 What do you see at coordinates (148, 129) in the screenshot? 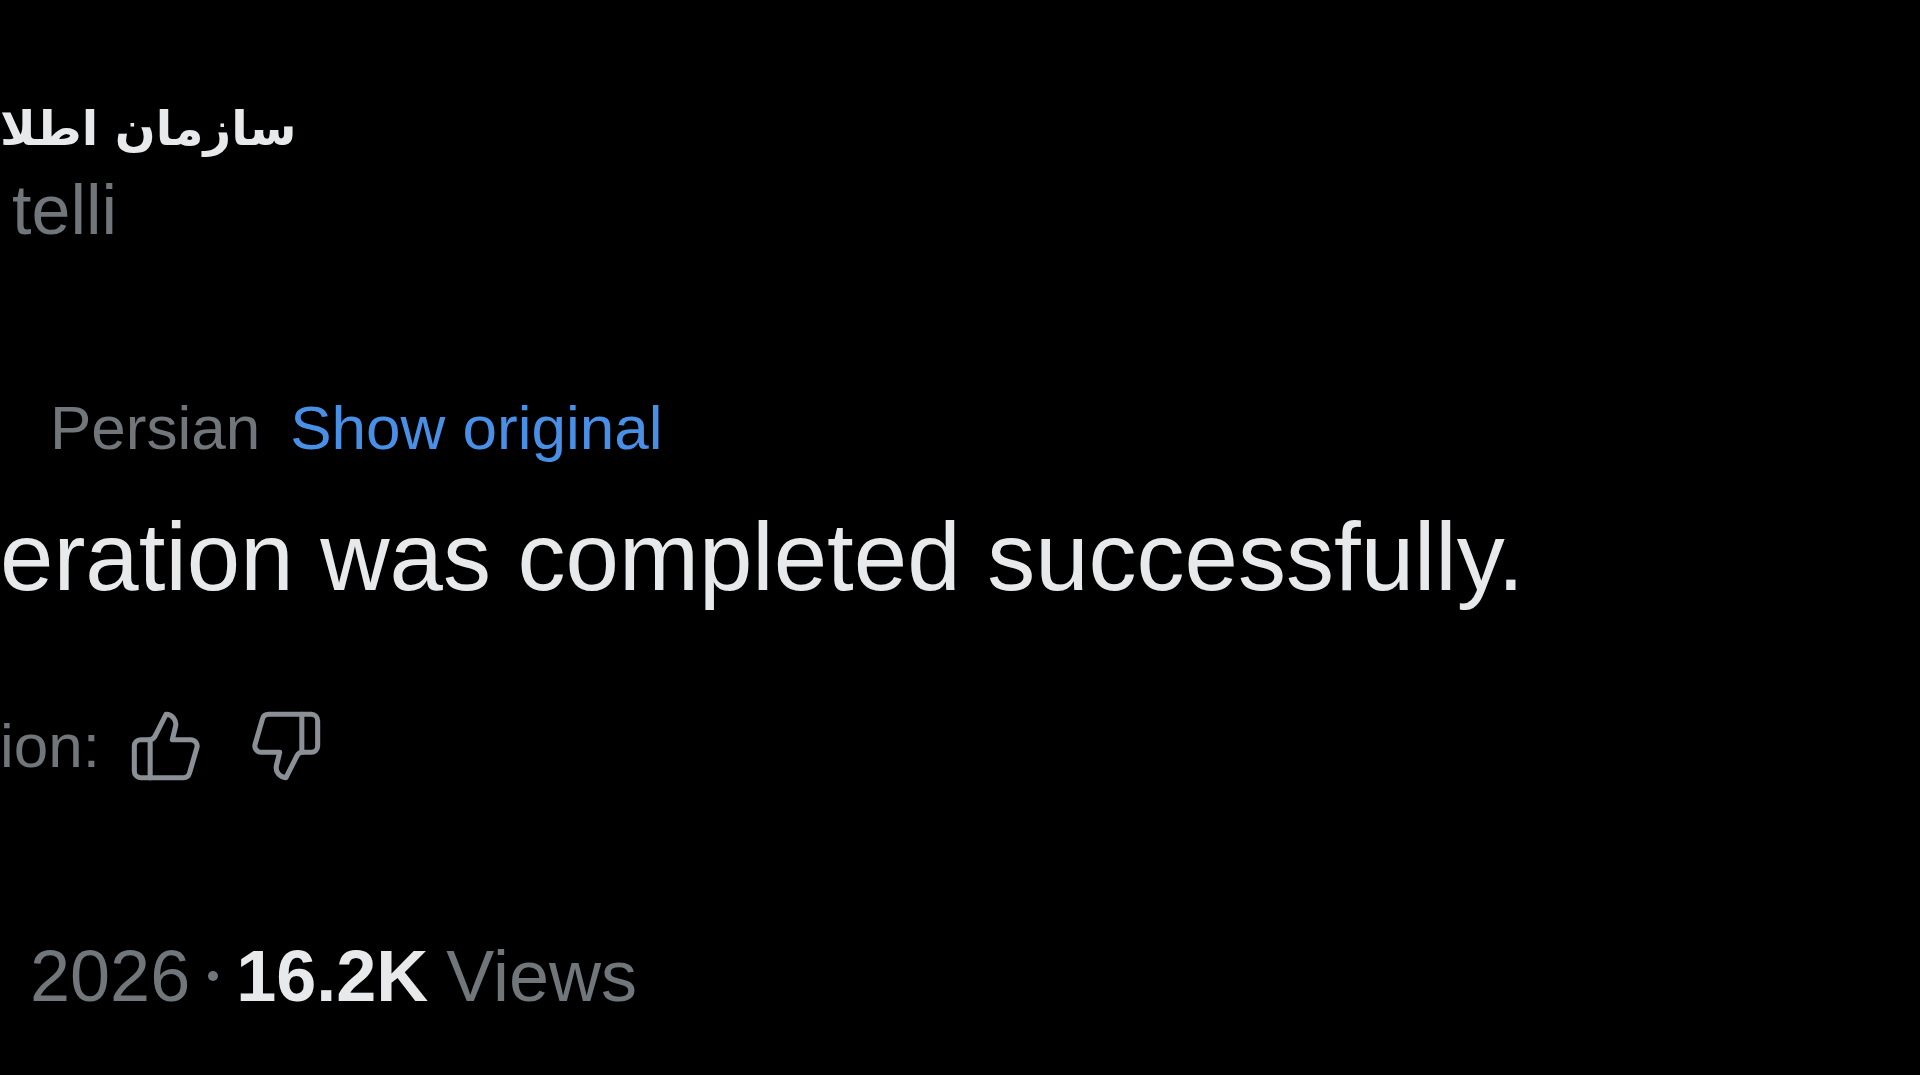
I see `author-name: سازمان اطلا` at bounding box center [148, 129].